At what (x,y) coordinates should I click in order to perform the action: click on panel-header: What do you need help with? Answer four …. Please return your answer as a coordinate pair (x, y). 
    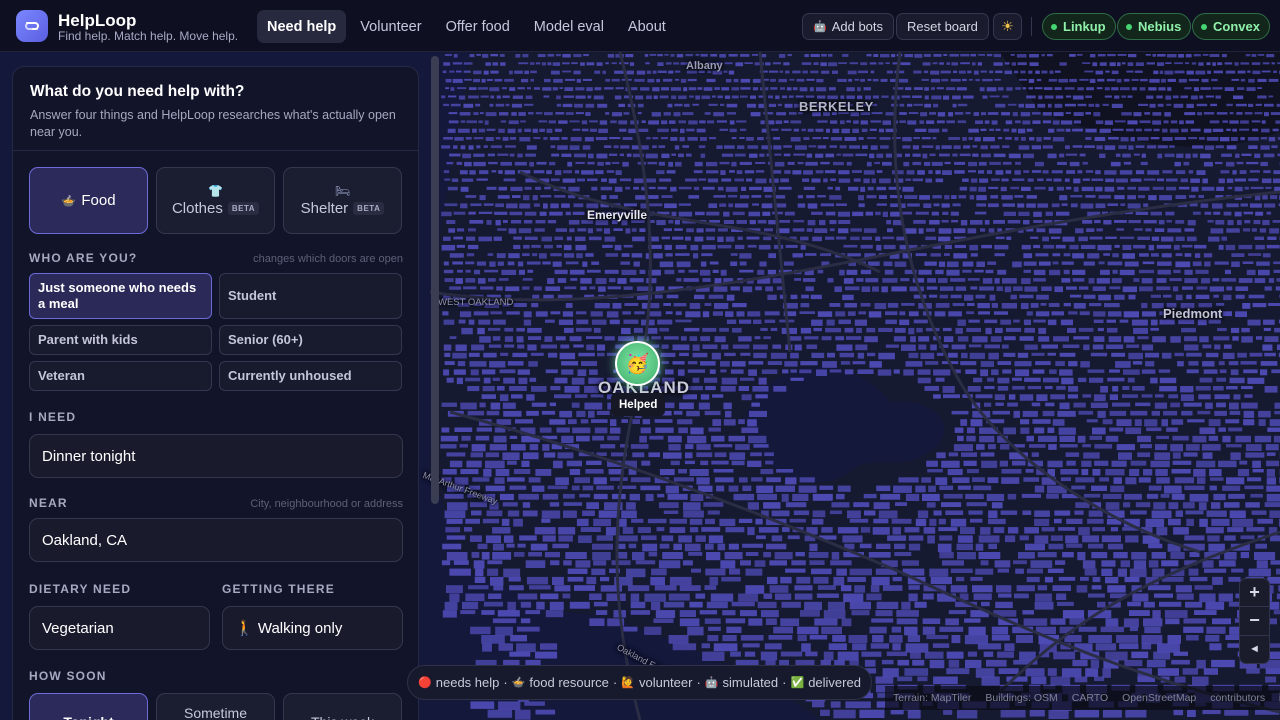
    Looking at the image, I should click on (215, 109).